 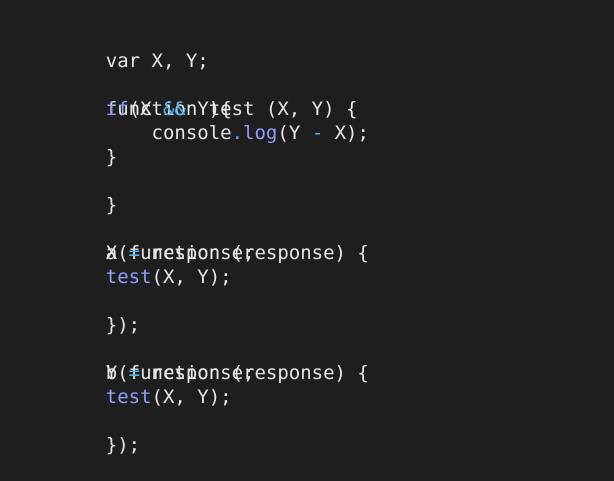 I want to click on code-line-function-test: function test (X, Y) {, so click(x=209, y=96).